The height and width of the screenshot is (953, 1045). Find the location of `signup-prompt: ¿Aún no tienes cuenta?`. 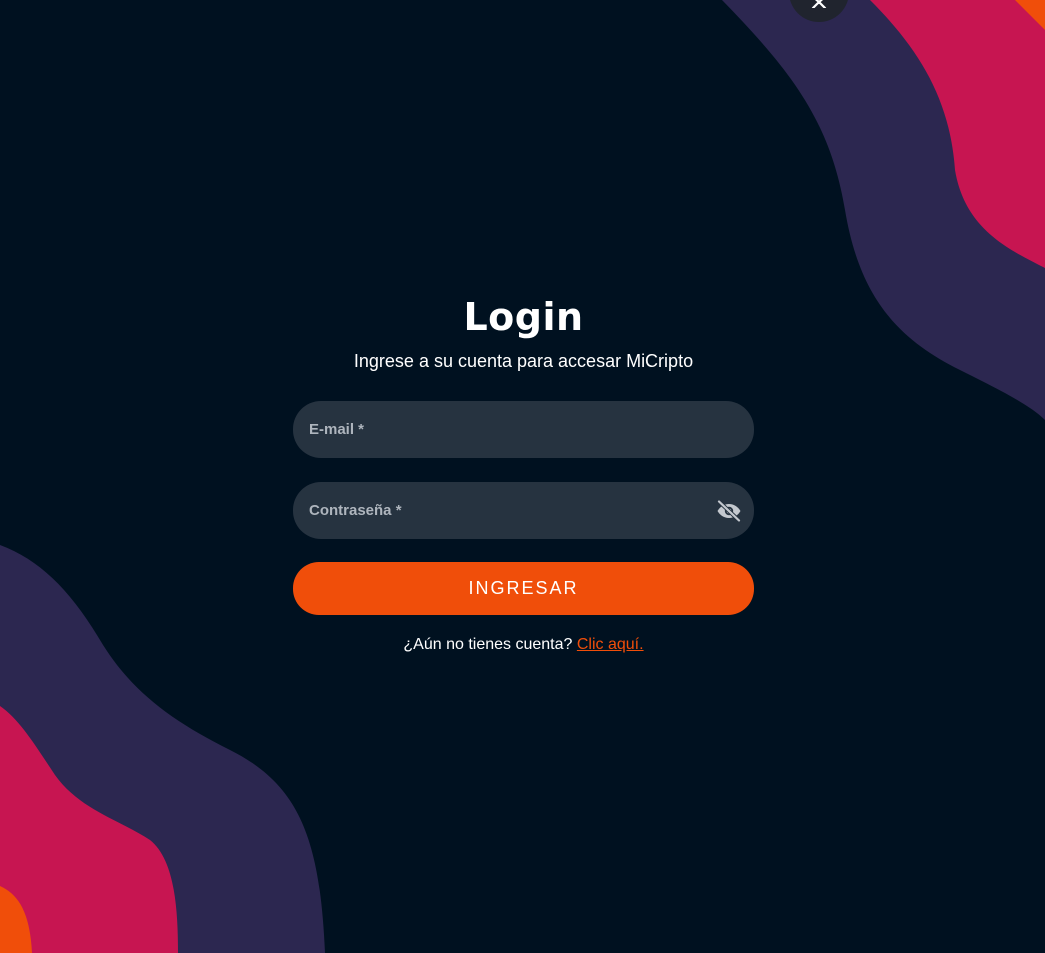

signup-prompt: ¿Aún no tienes cuenta? is located at coordinates (488, 644).